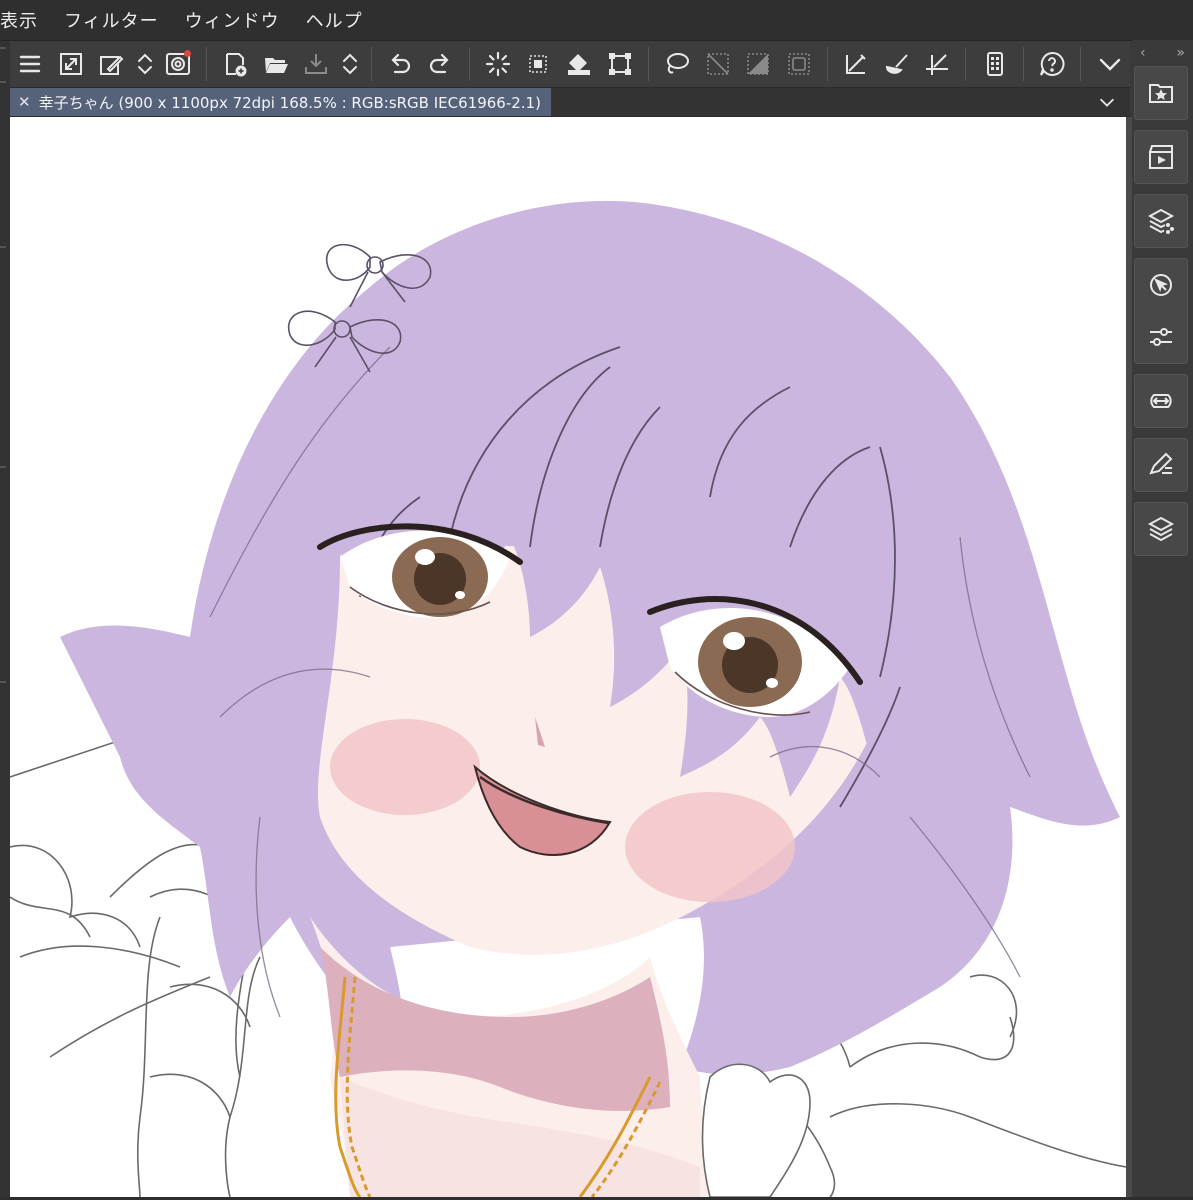 The image size is (1193, 1200). What do you see at coordinates (994, 64) in the screenshot?
I see `companion-mode-icon` at bounding box center [994, 64].